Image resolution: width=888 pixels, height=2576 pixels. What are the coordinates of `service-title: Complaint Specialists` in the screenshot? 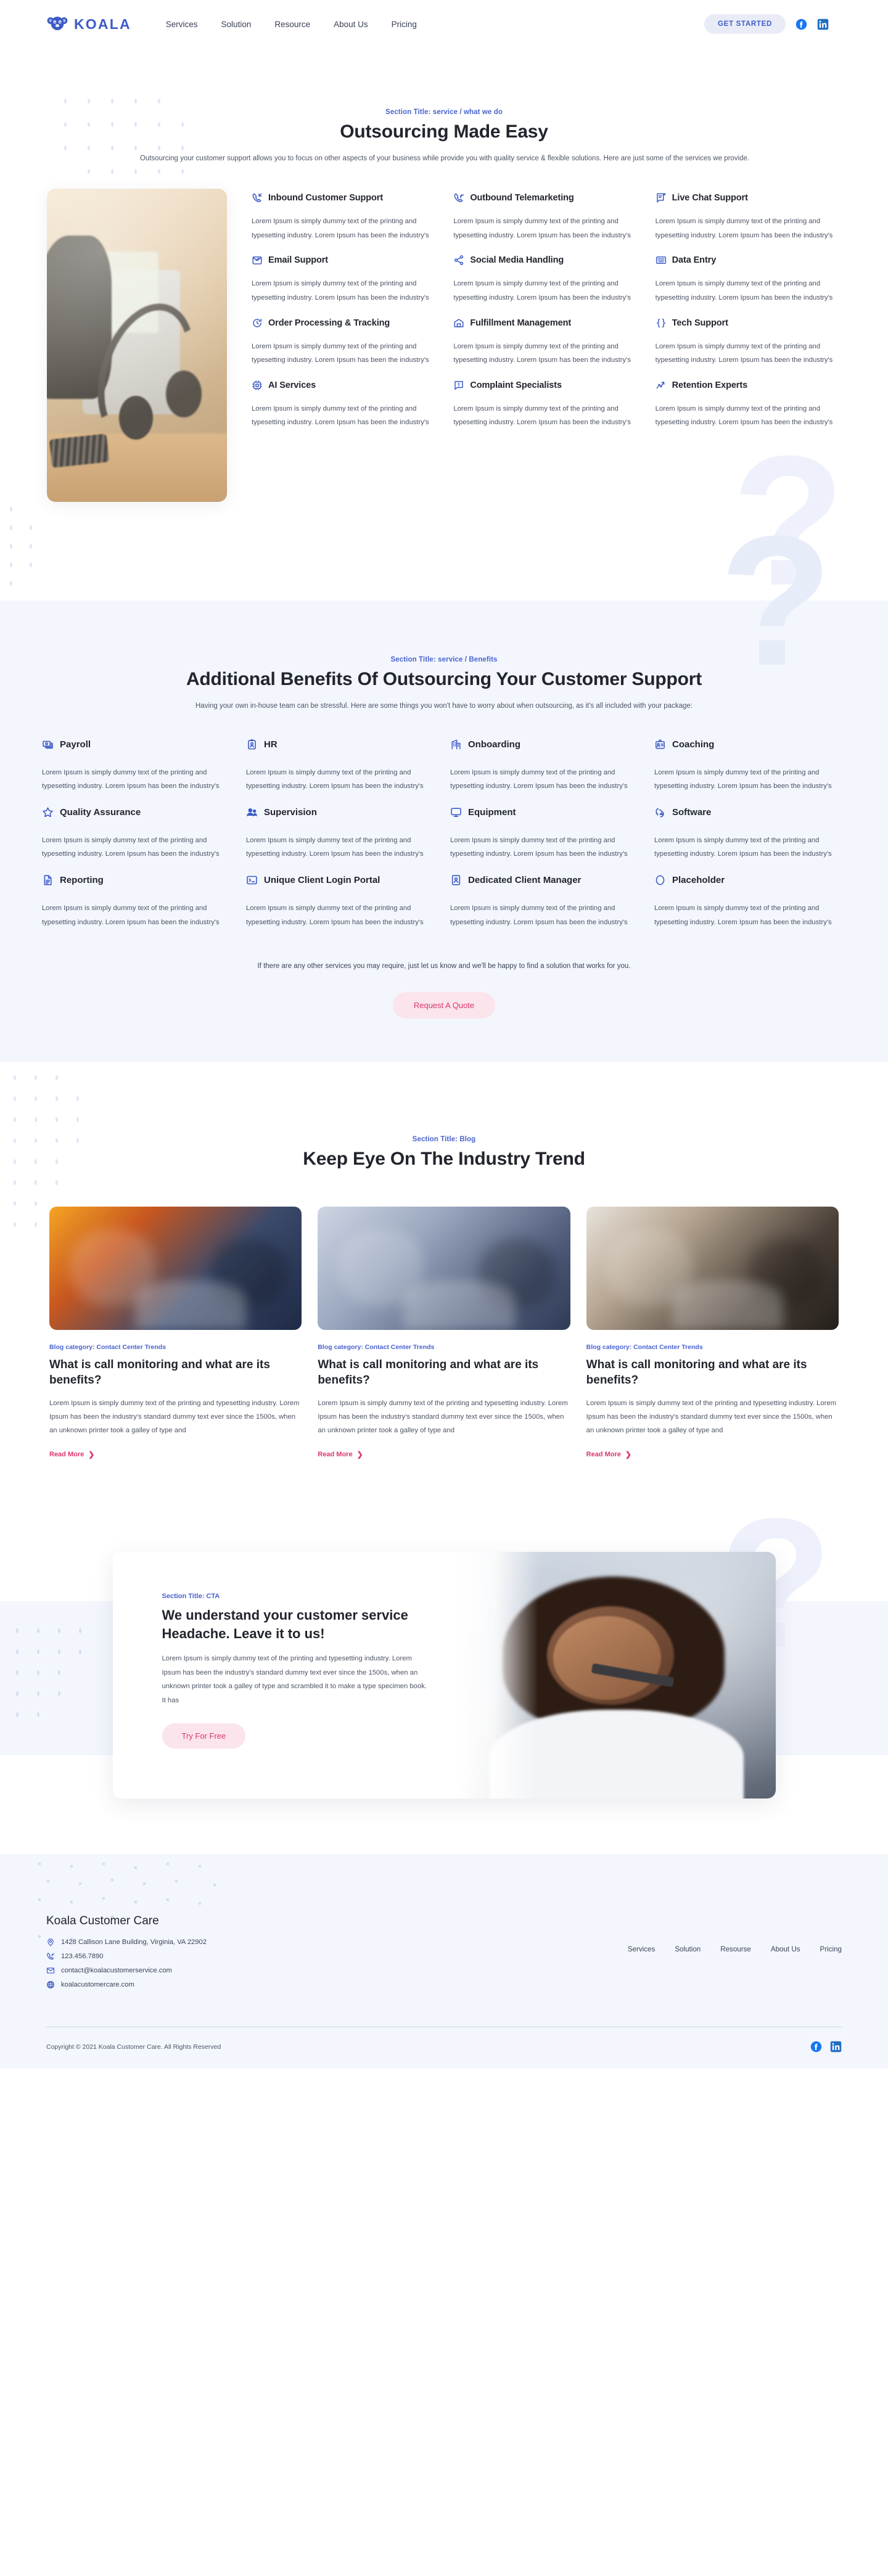 It's located at (516, 385).